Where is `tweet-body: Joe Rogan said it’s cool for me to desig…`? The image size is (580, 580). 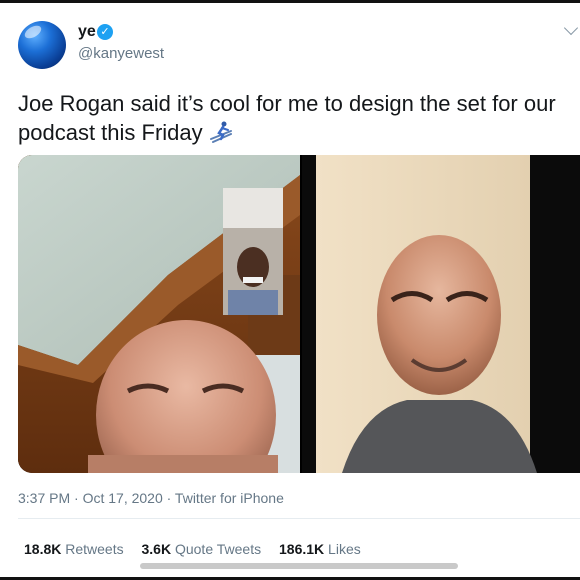
tweet-body: Joe Rogan said it’s cool for me to desig… is located at coordinates (287, 118).